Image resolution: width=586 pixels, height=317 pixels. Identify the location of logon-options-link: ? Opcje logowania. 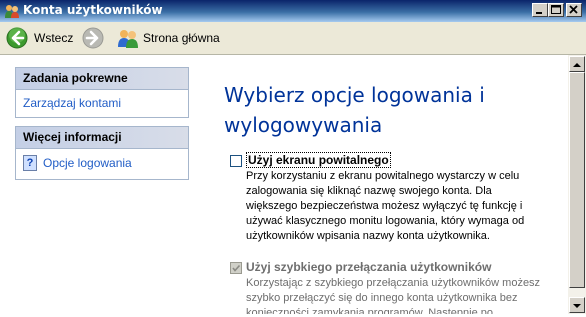
(102, 163).